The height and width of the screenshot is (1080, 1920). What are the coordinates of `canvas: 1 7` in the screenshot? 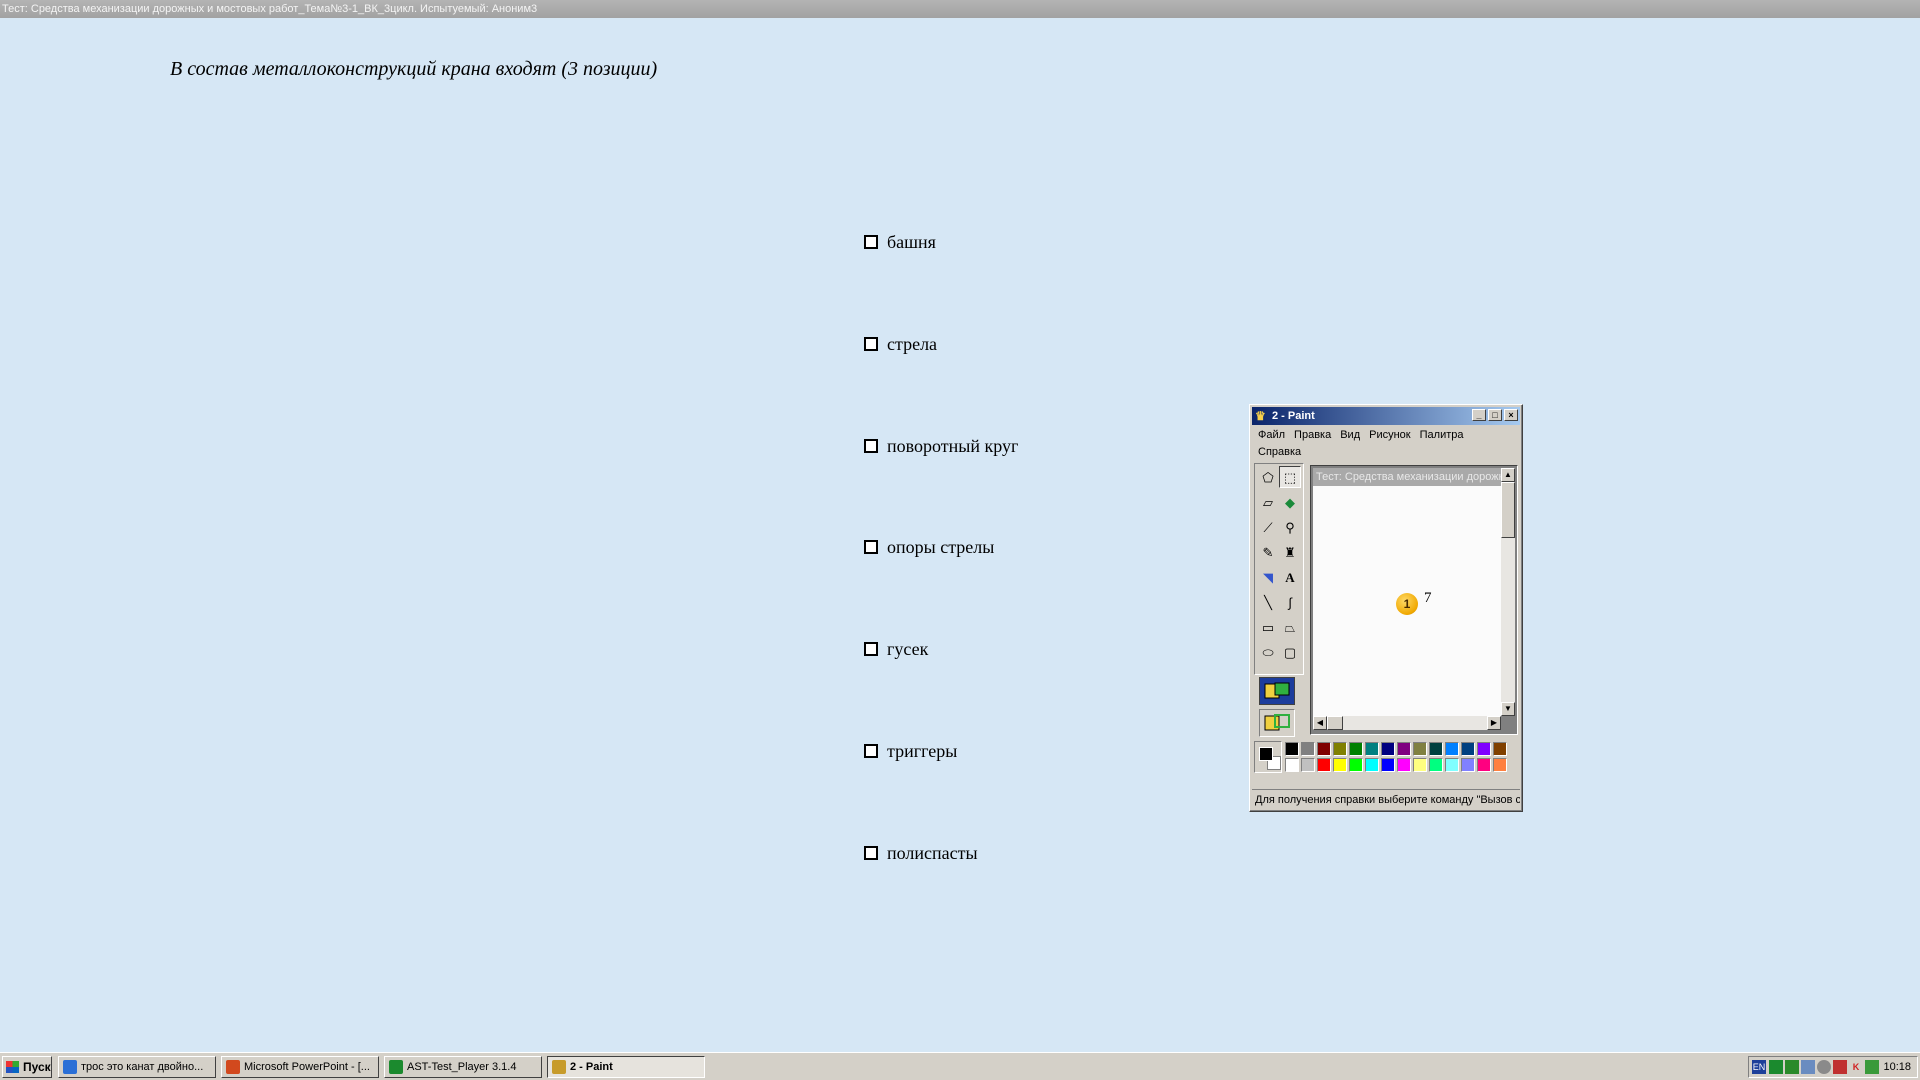 It's located at (1407, 601).